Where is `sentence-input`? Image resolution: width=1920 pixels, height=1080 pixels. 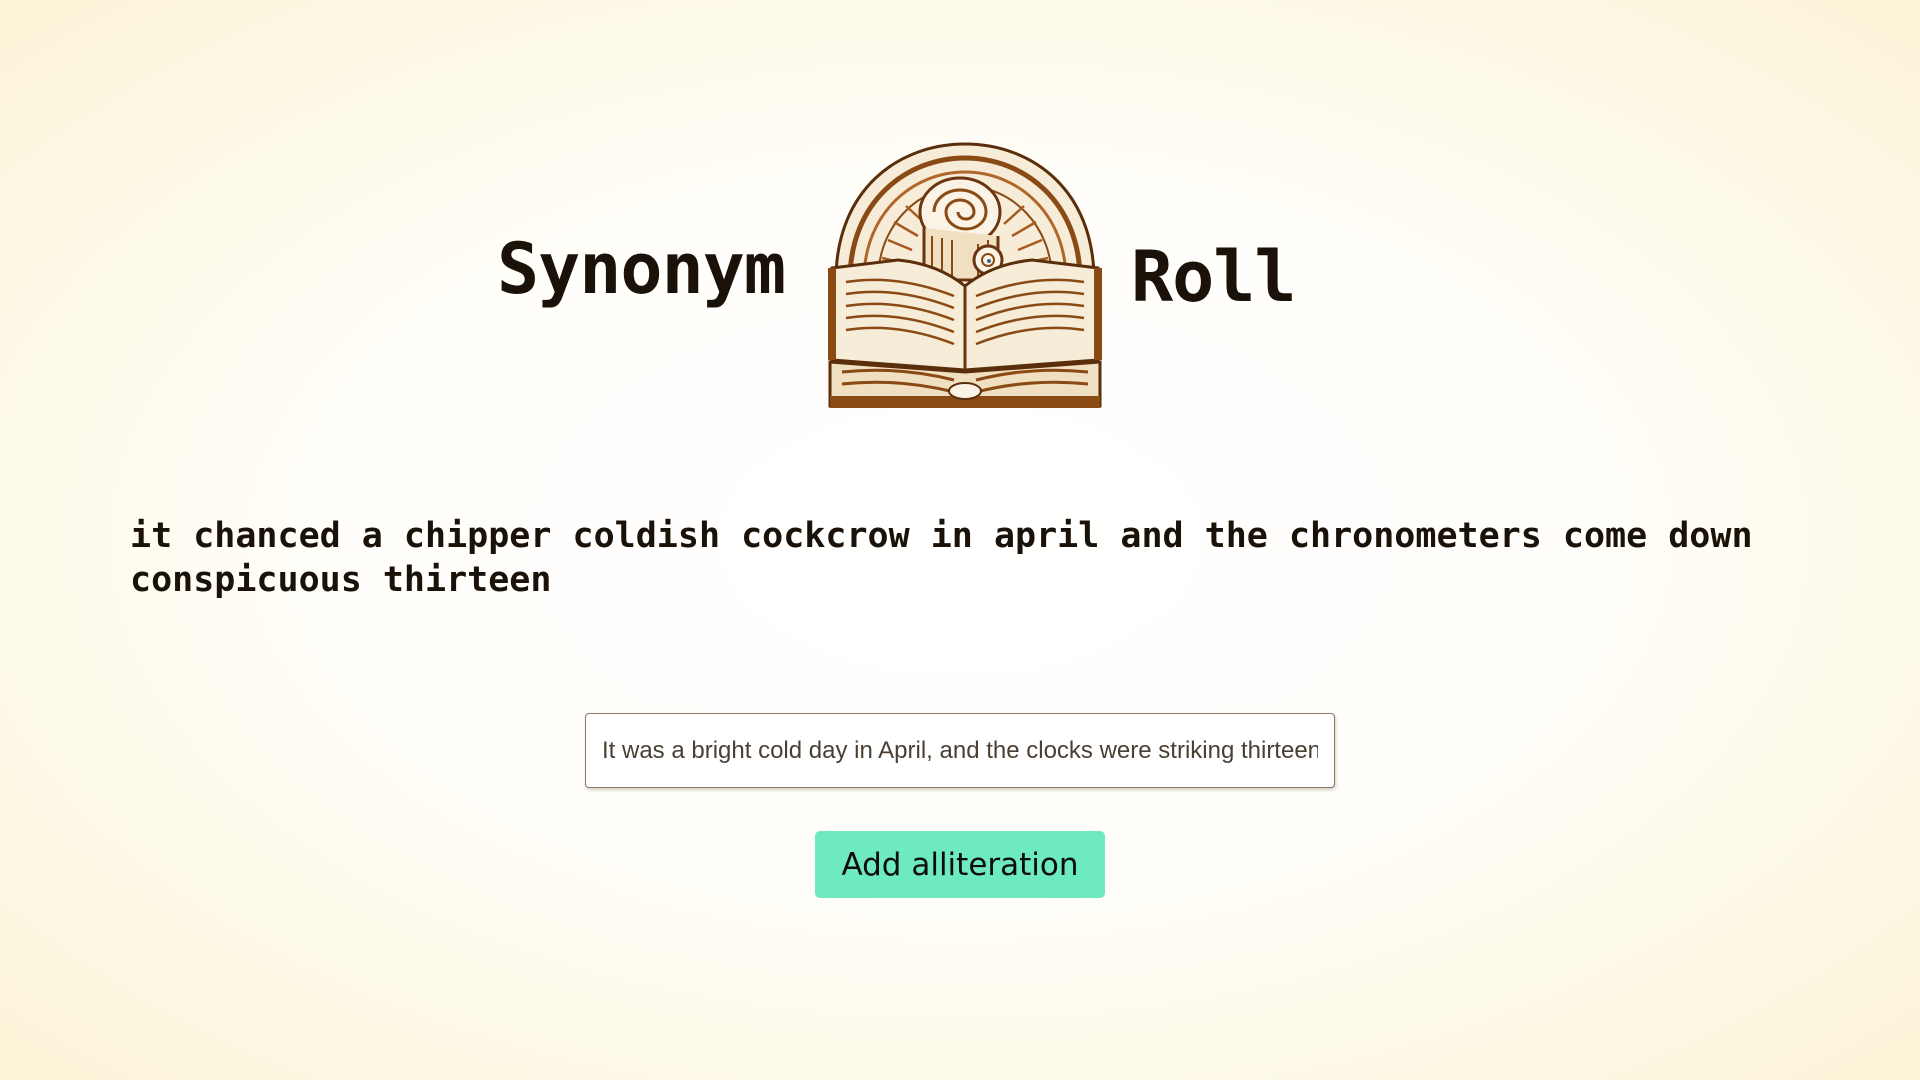 sentence-input is located at coordinates (960, 750).